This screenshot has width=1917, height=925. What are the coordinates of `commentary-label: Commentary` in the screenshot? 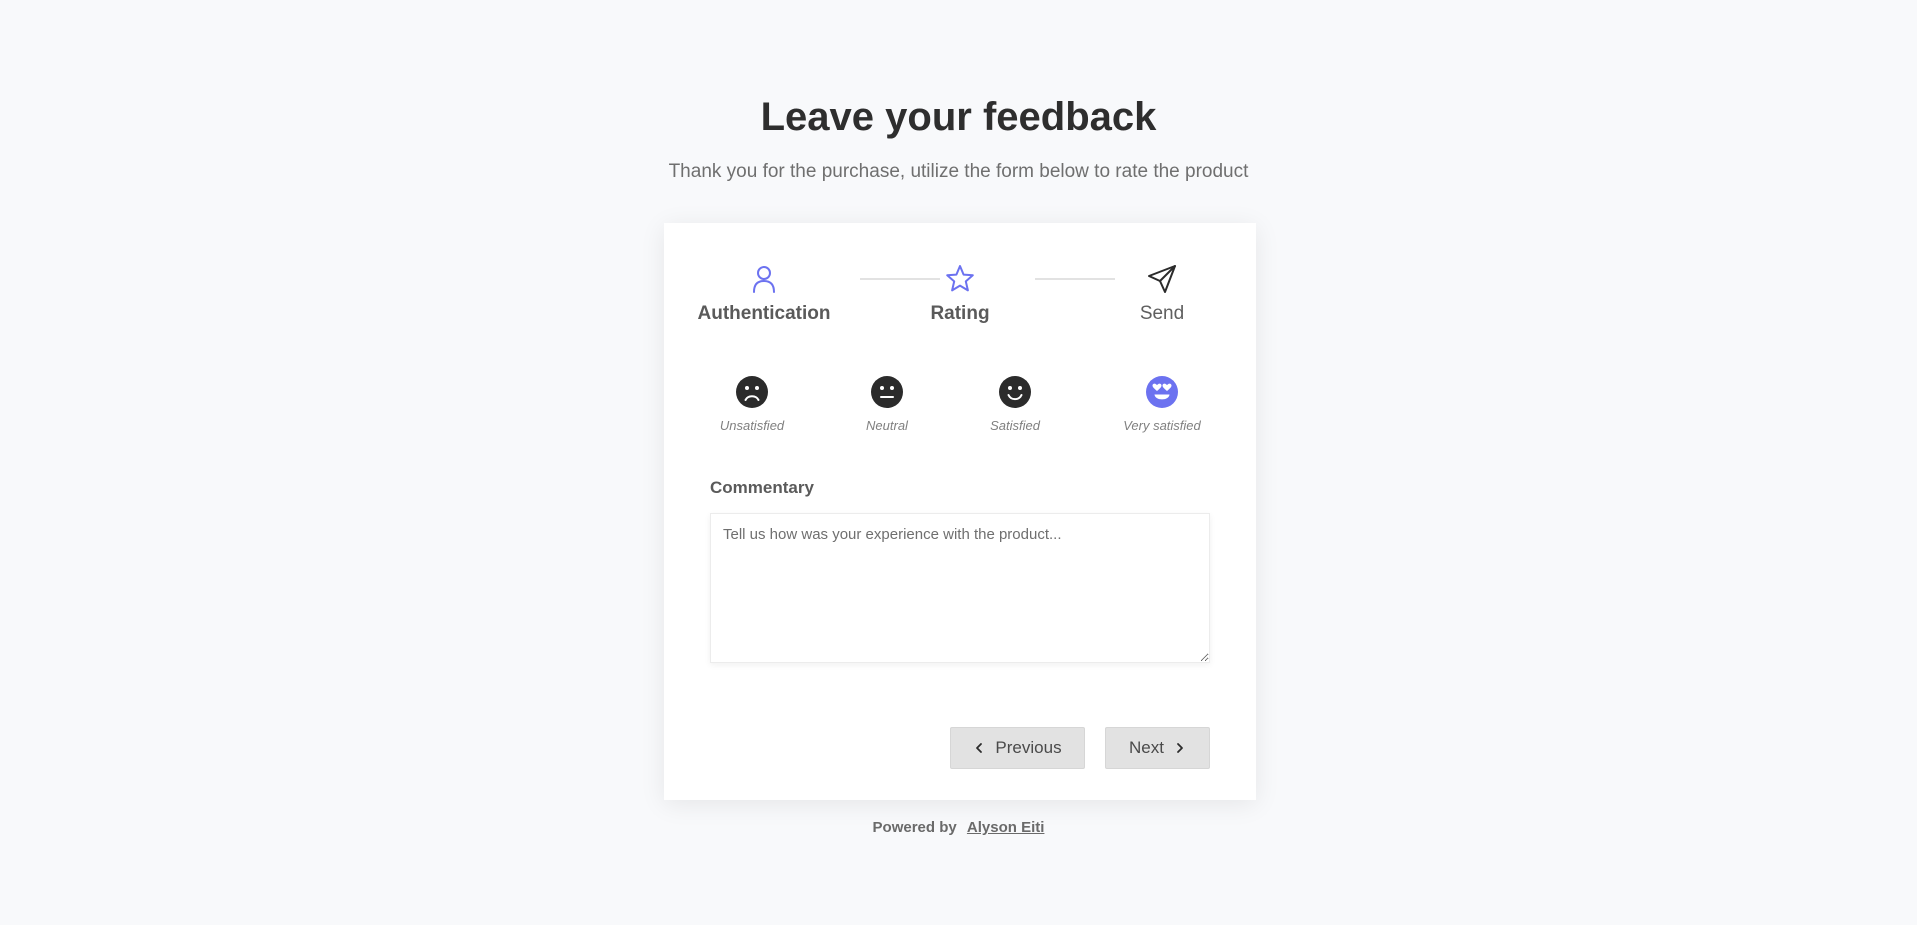 It's located at (762, 487).